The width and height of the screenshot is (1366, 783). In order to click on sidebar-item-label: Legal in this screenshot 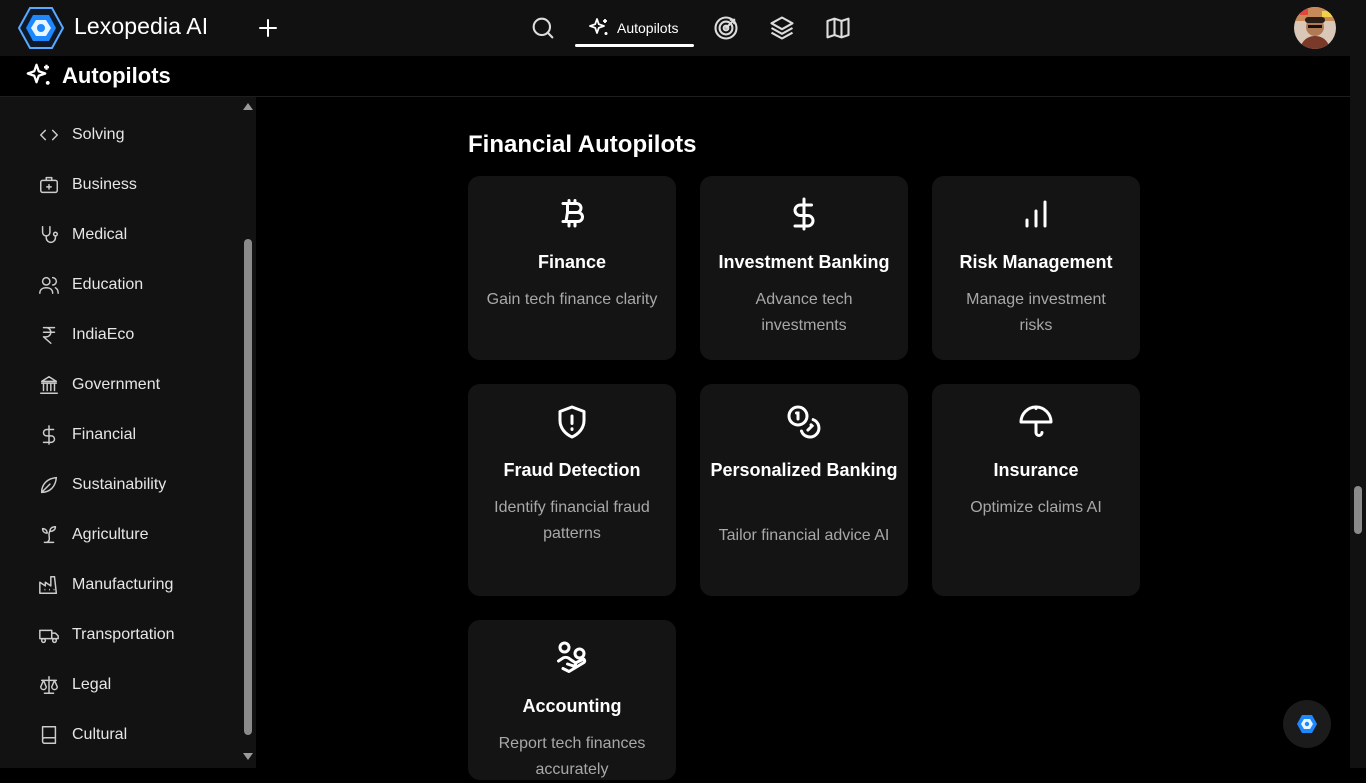, I will do `click(92, 684)`.